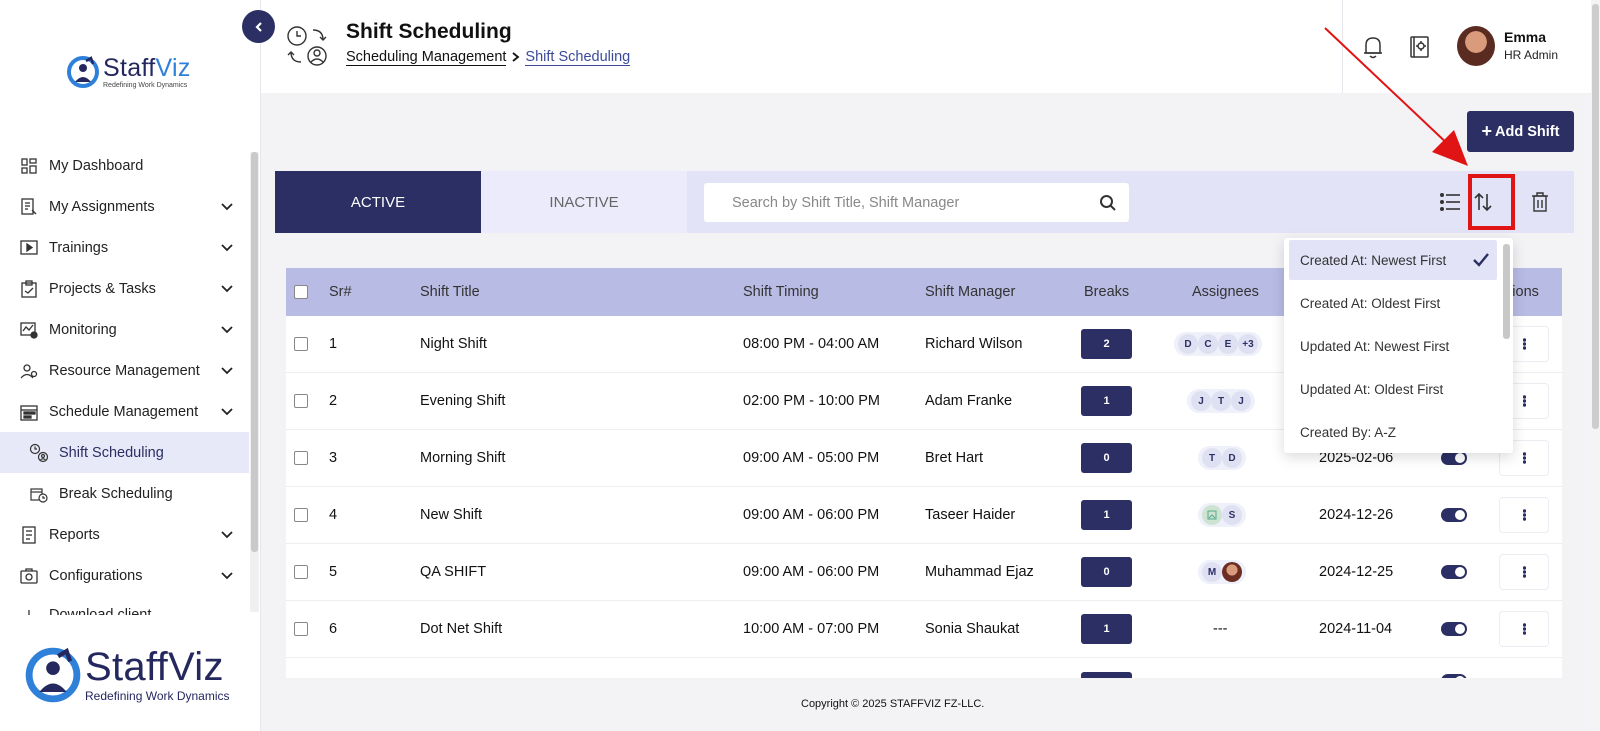  I want to click on assignment-icon, so click(29, 207).